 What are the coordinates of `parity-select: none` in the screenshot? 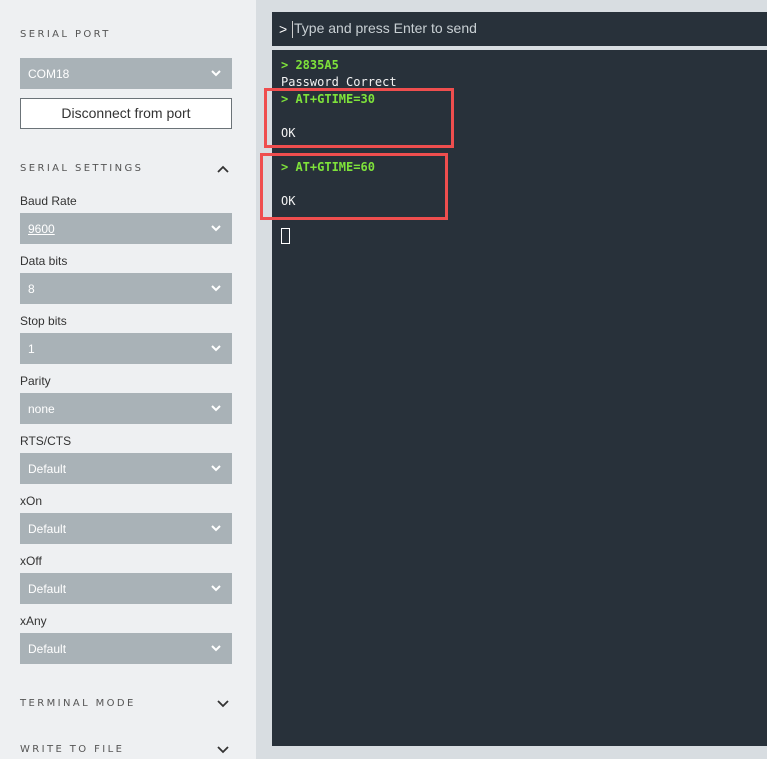 It's located at (126, 408).